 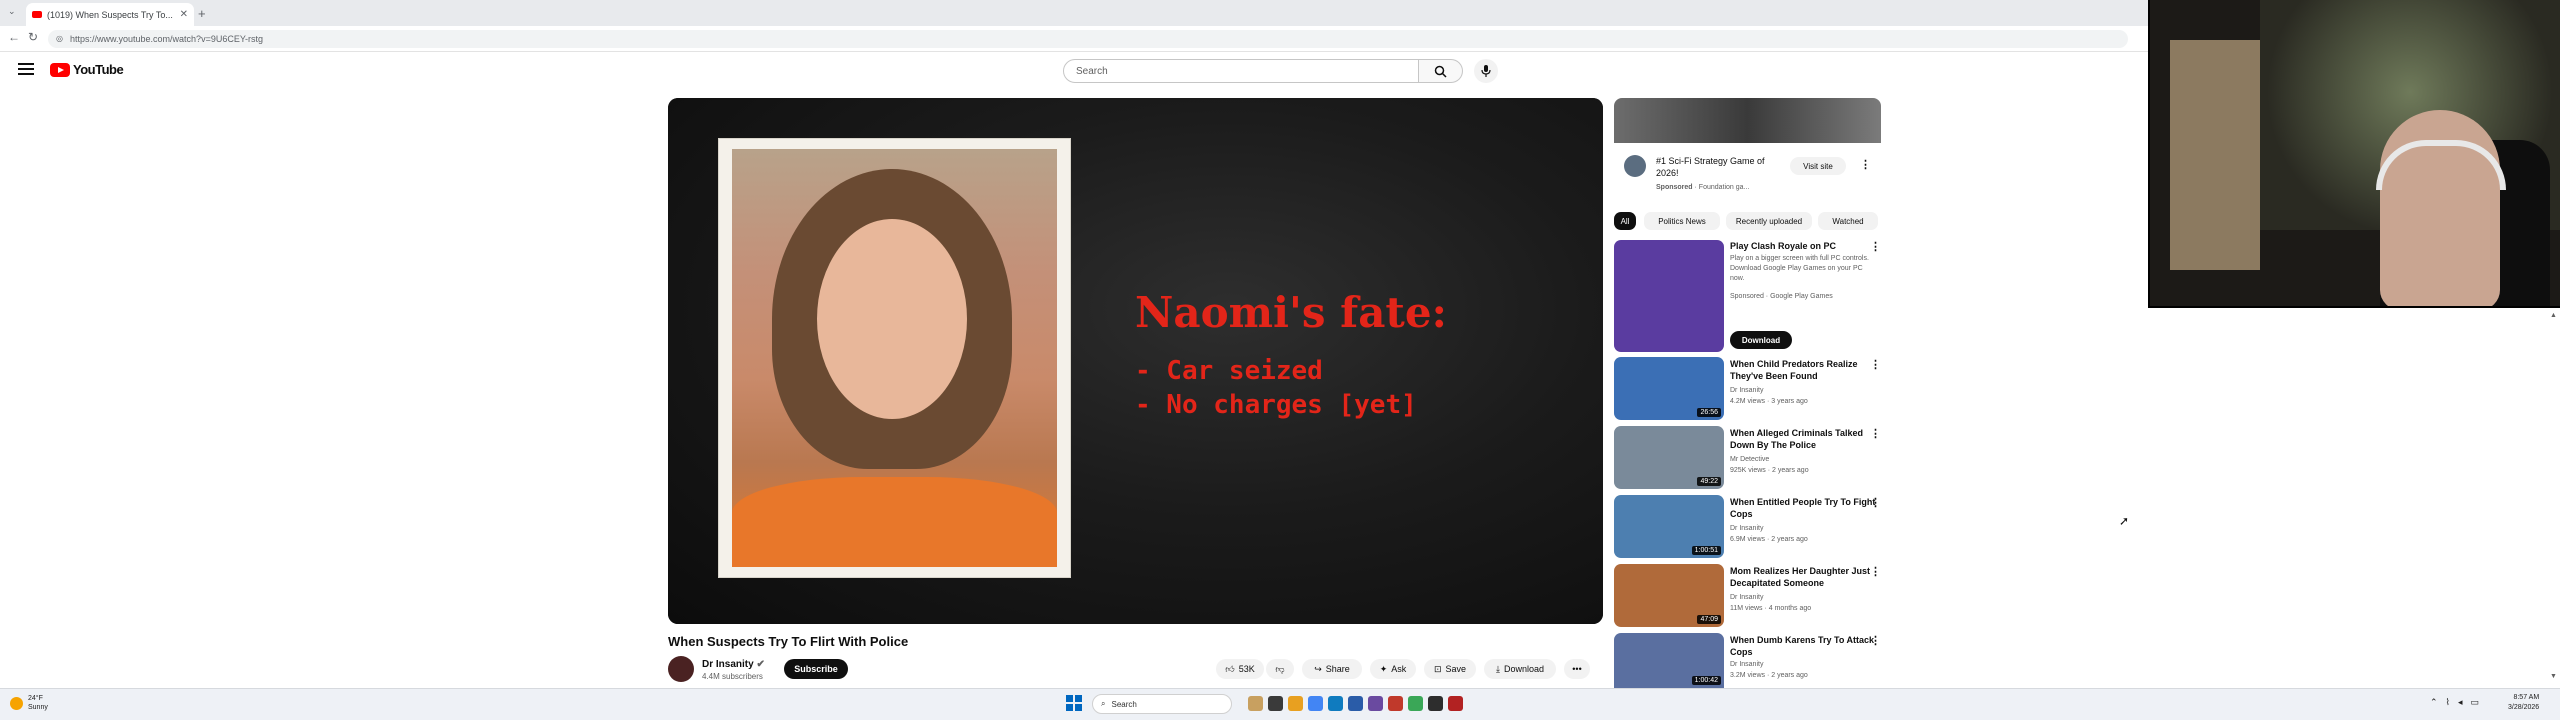 I want to click on save-button: ⊡ Save, so click(x=1450, y=669).